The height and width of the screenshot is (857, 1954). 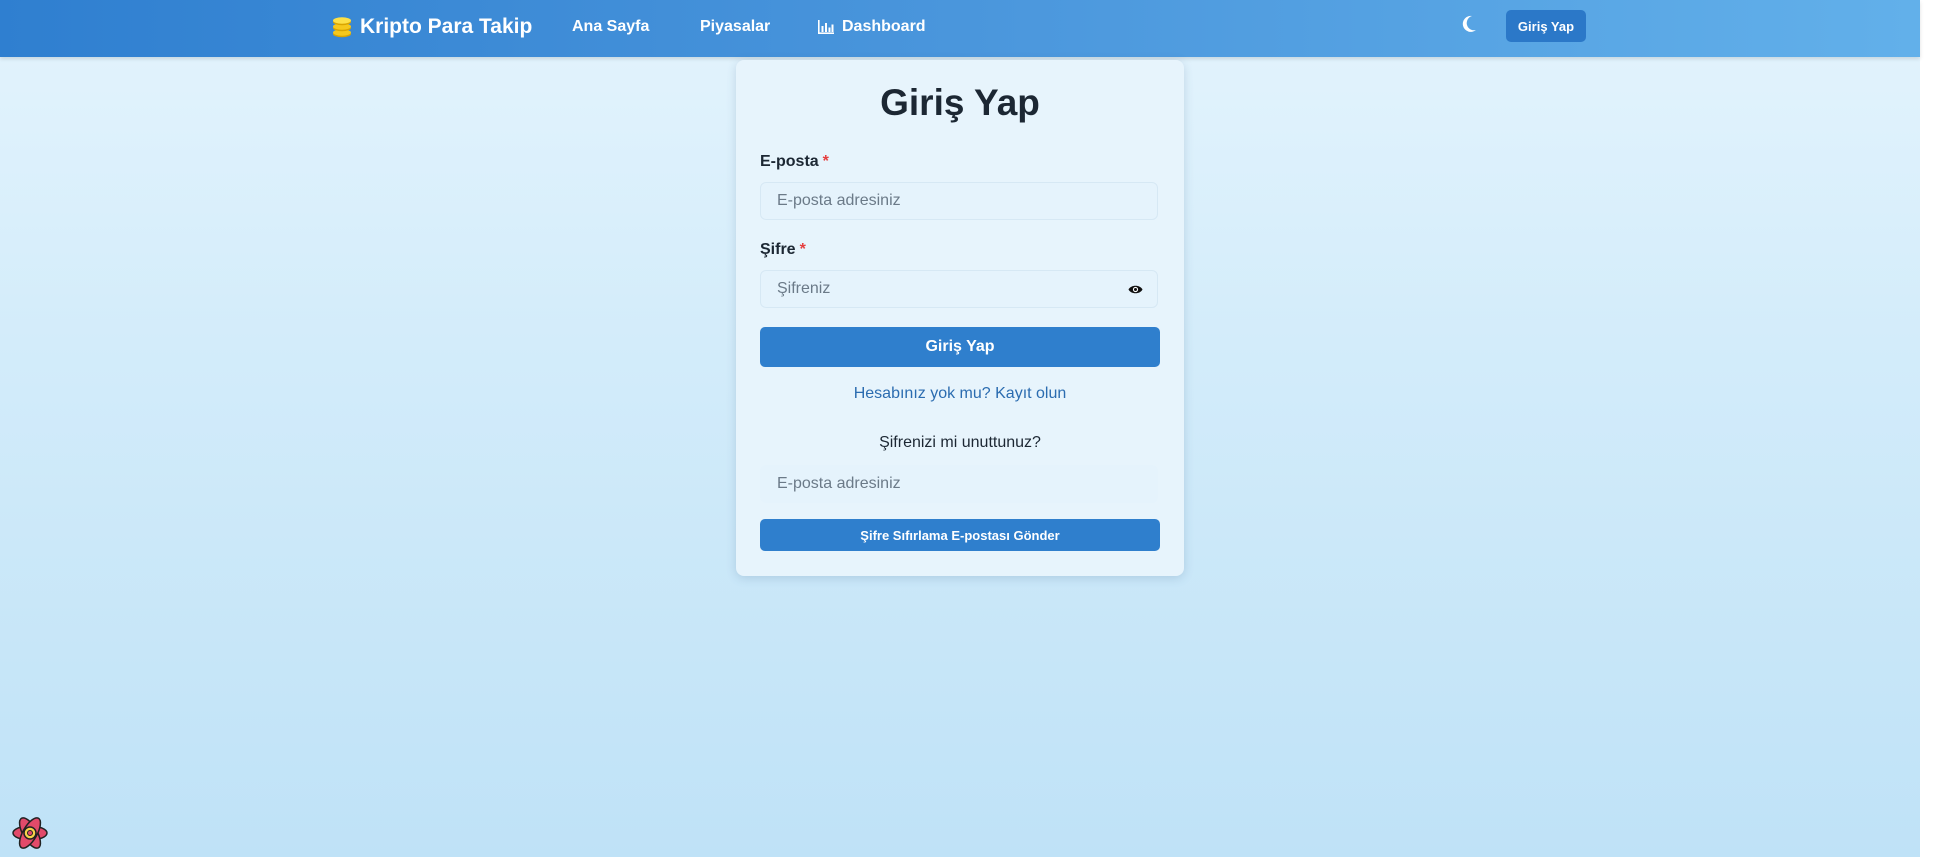 What do you see at coordinates (1135, 289) in the screenshot?
I see `eye-icon` at bounding box center [1135, 289].